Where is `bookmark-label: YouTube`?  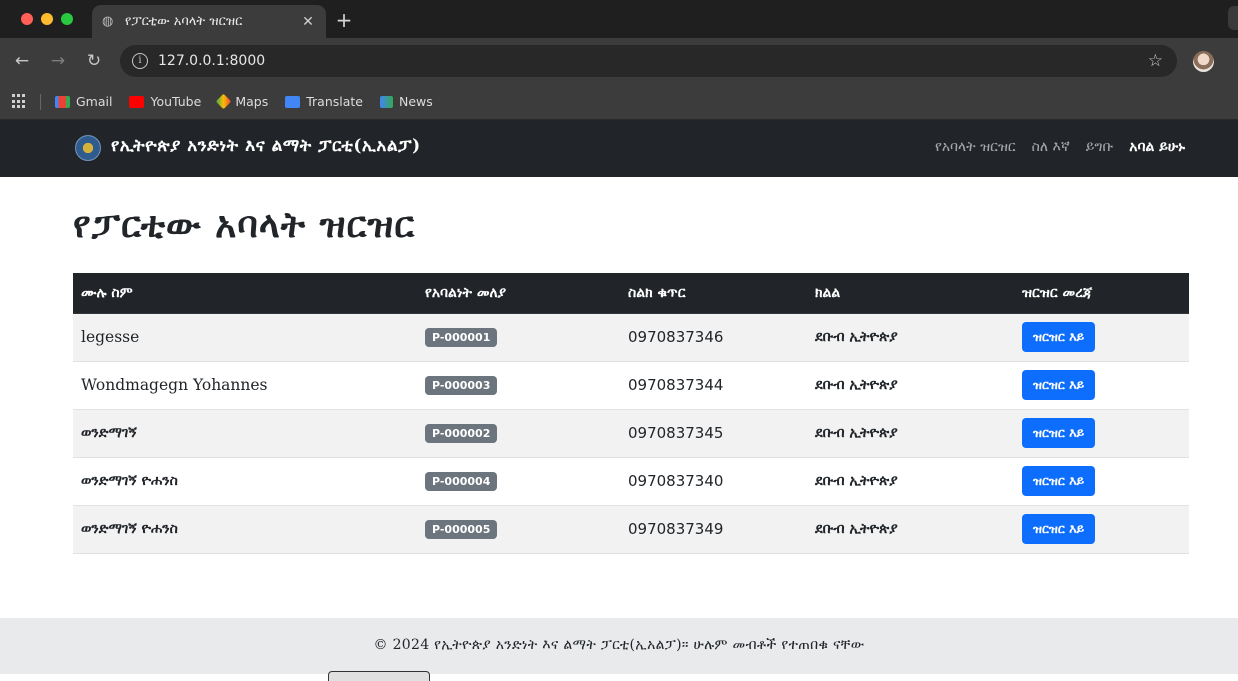
bookmark-label: YouTube is located at coordinates (176, 101).